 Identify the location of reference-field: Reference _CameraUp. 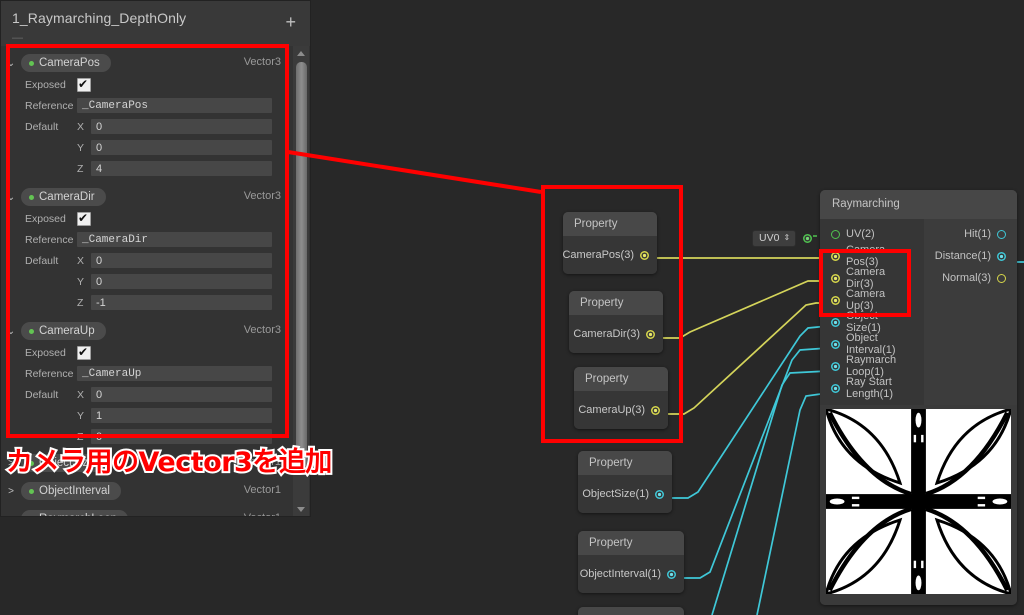
(146, 373).